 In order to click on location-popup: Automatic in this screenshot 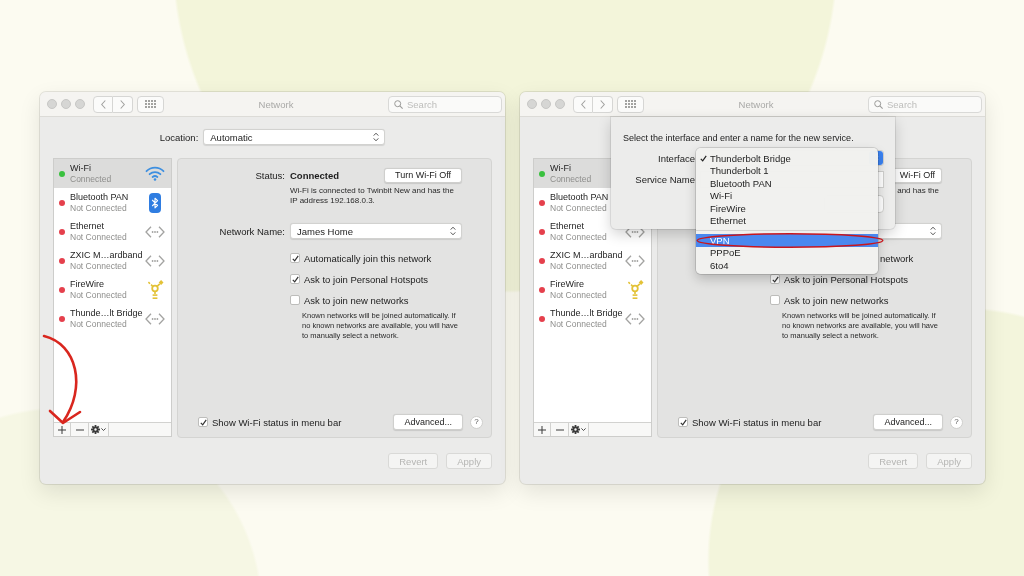, I will do `click(294, 137)`.